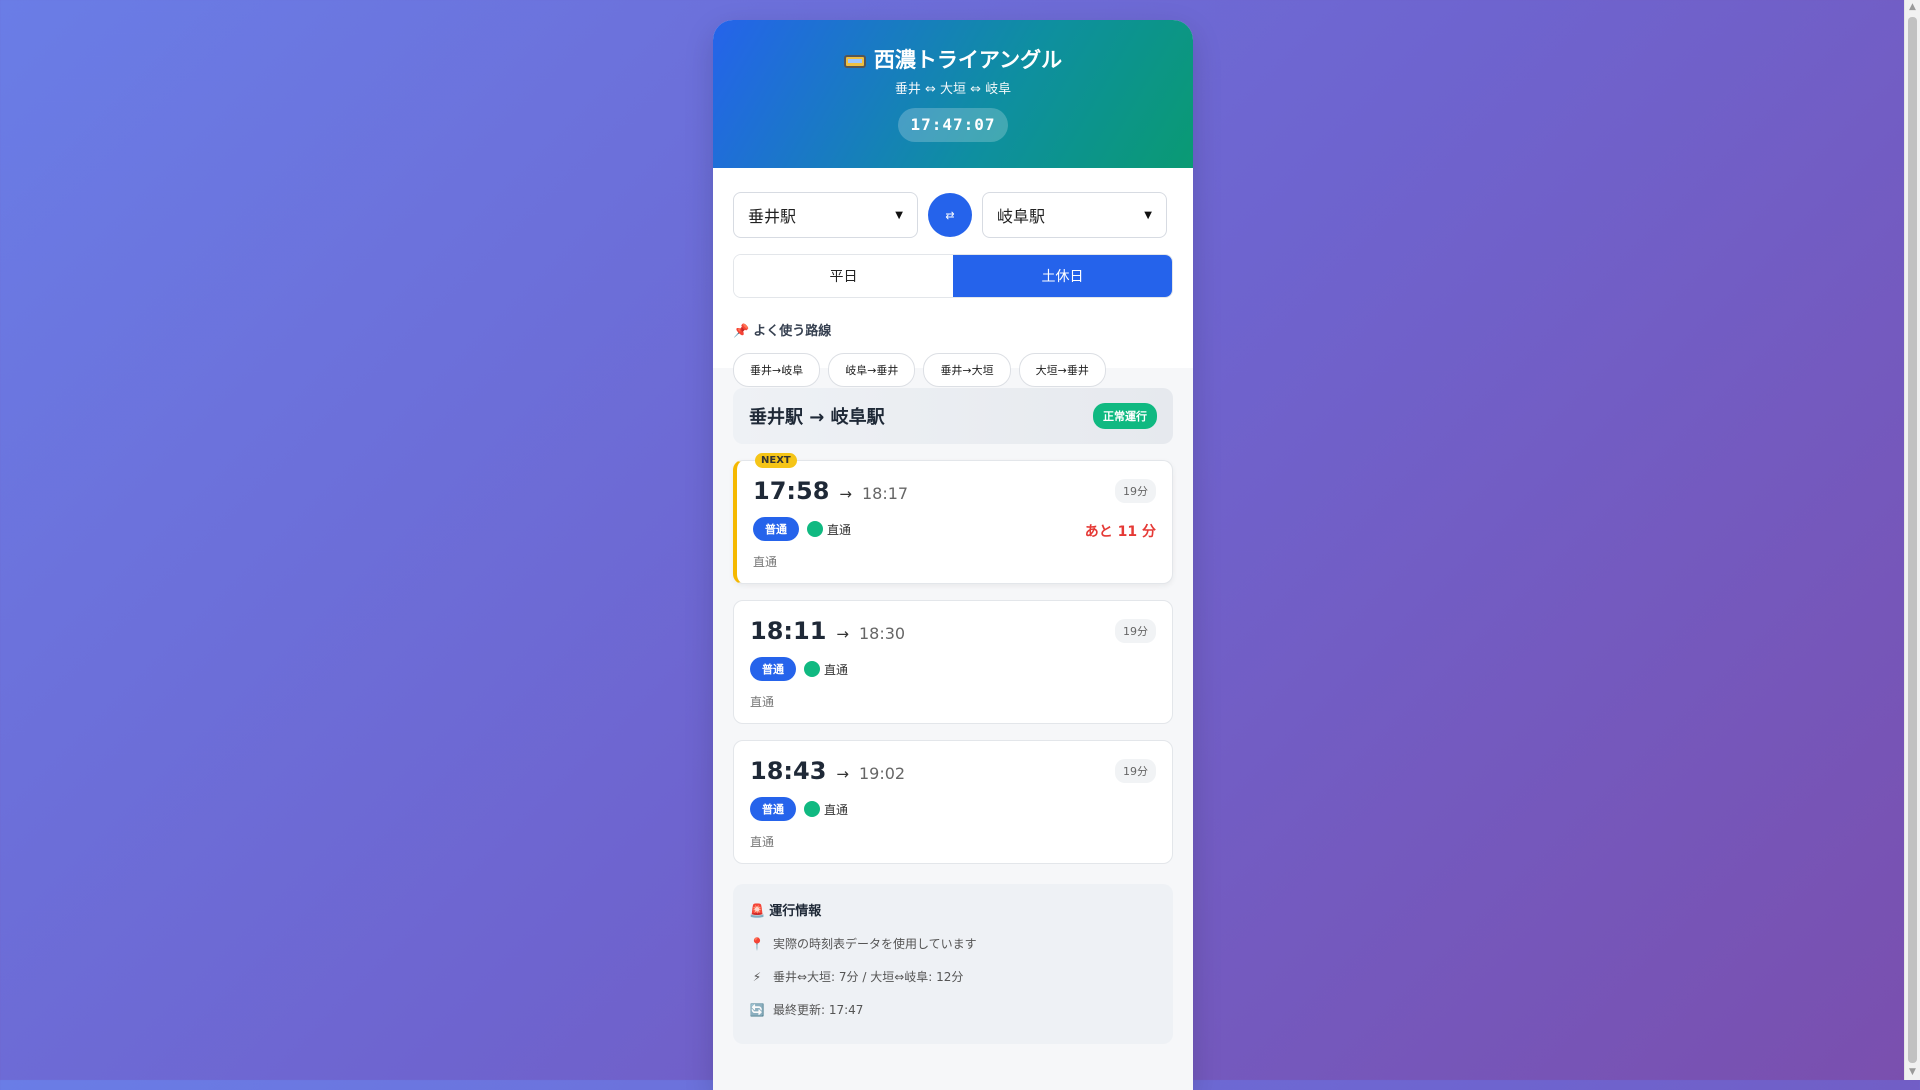 The image size is (1920, 1090). Describe the element at coordinates (795, 911) in the screenshot. I see `service-info-title: 運行情報` at that location.